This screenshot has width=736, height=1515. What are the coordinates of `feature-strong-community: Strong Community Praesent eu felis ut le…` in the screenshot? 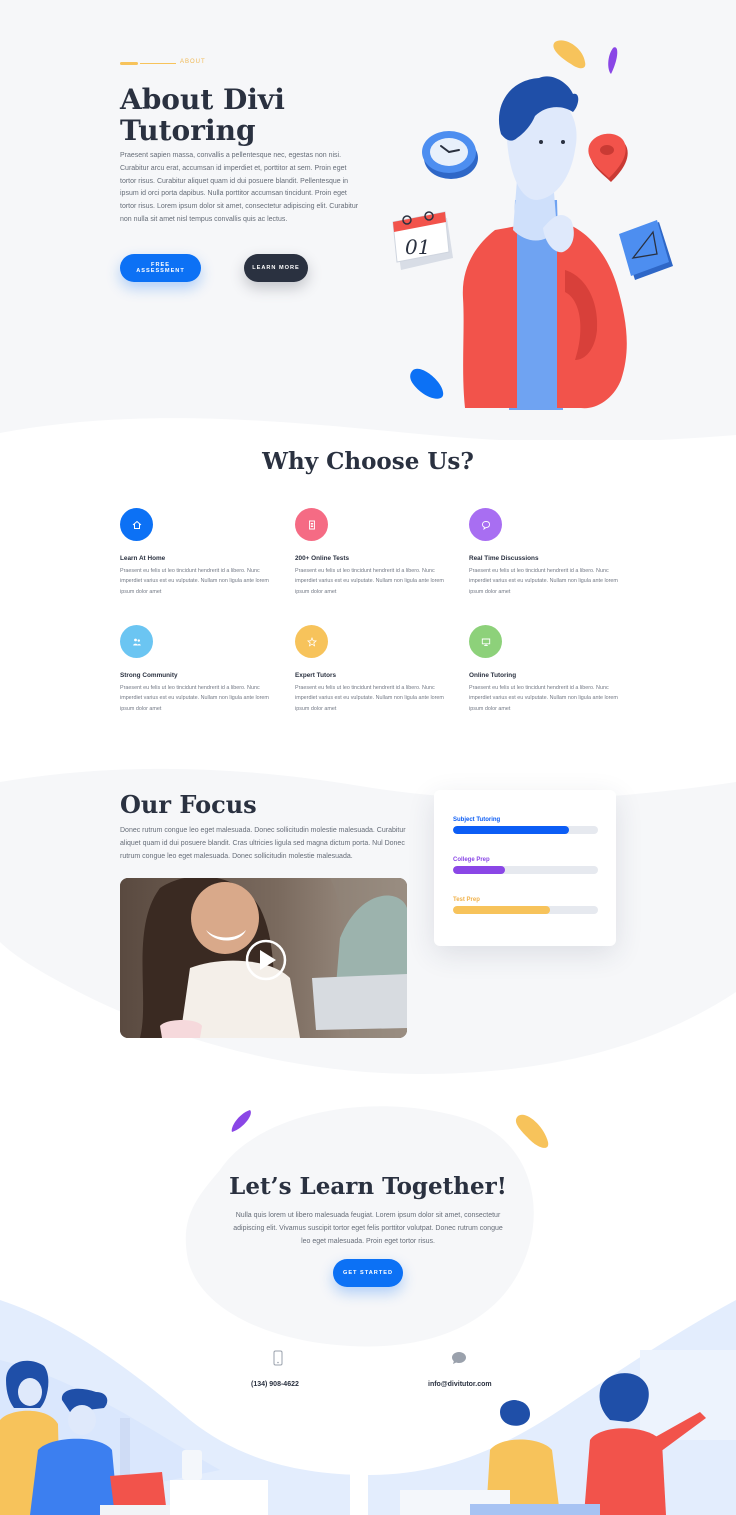 It's located at (200, 669).